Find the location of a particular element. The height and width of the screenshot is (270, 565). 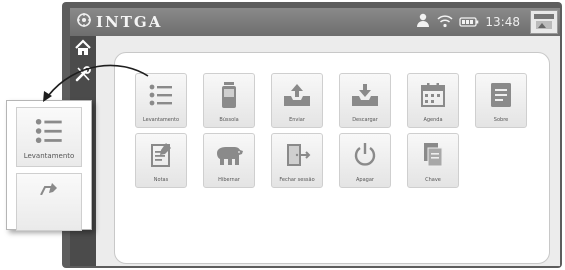

tools-icon is located at coordinates (83, 76).